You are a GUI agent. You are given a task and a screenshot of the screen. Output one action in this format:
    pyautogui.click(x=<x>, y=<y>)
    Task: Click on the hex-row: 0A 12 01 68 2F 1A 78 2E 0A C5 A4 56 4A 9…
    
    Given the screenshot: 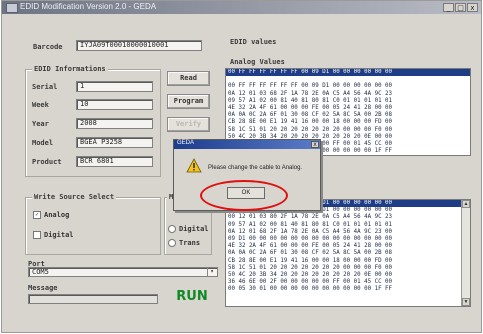 What is the action you would take?
    pyautogui.click(x=310, y=231)
    